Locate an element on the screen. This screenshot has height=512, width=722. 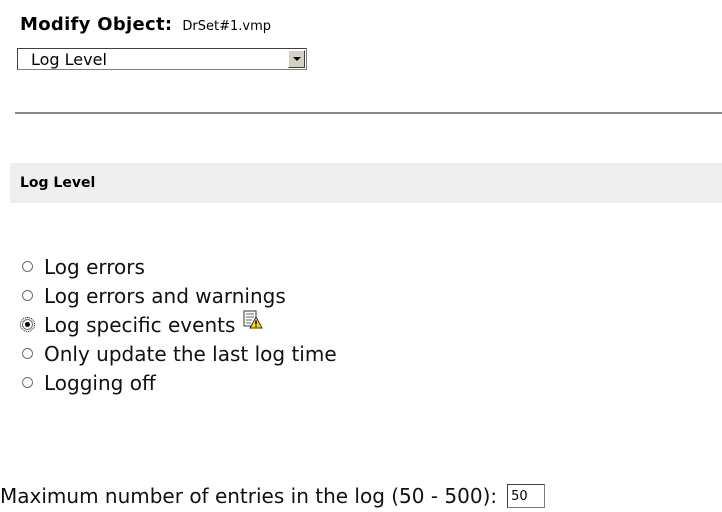
divider is located at coordinates (368, 113).